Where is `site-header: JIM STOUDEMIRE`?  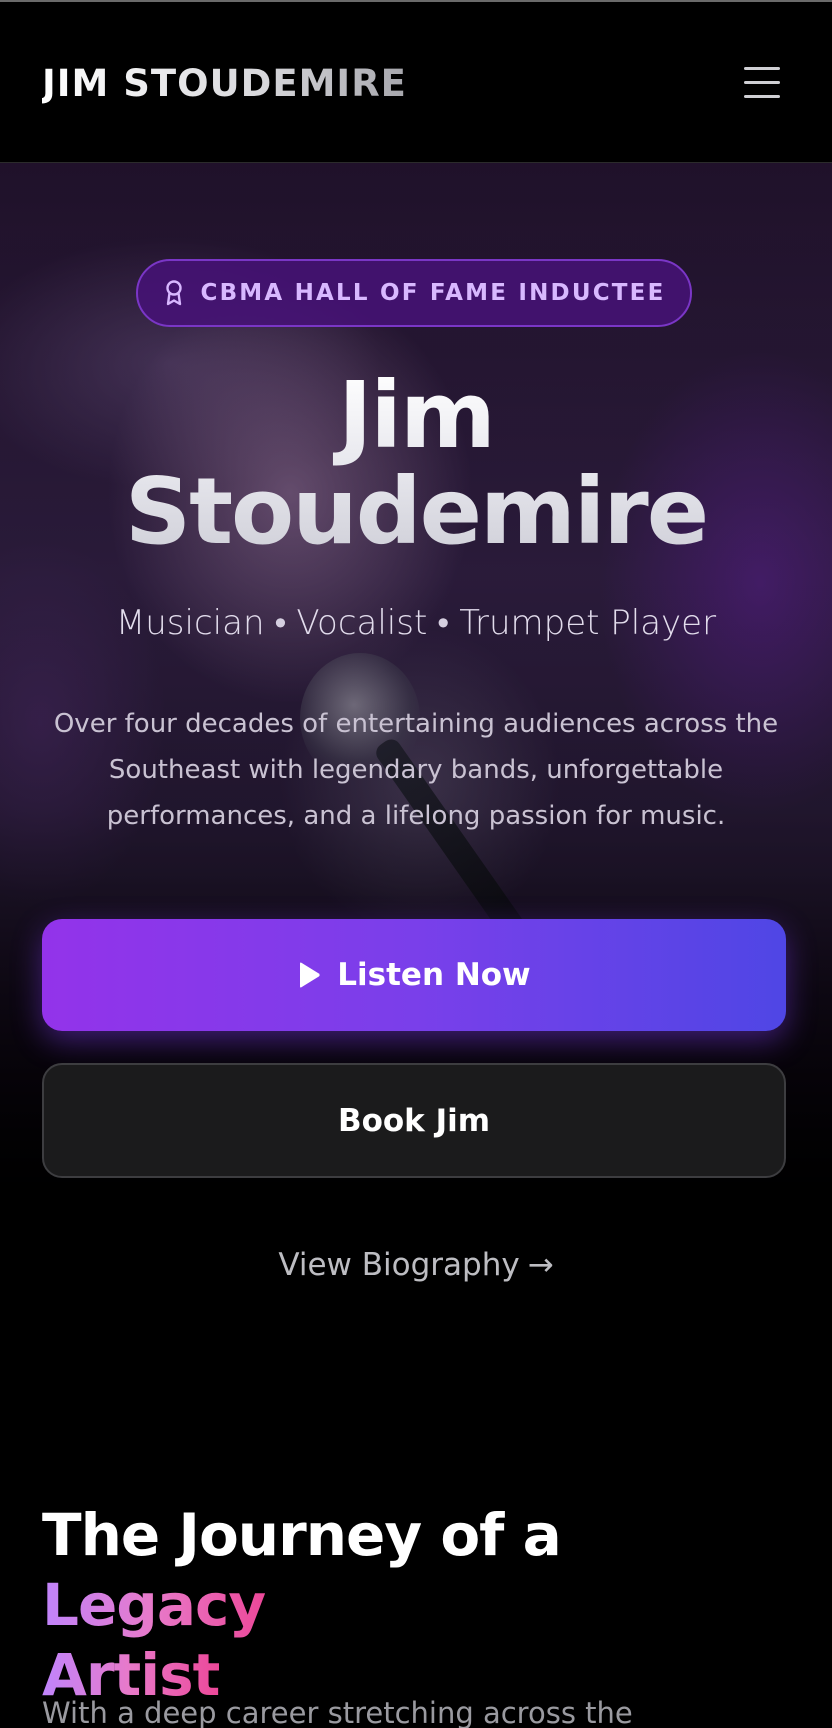 site-header: JIM STOUDEMIRE is located at coordinates (416, 81).